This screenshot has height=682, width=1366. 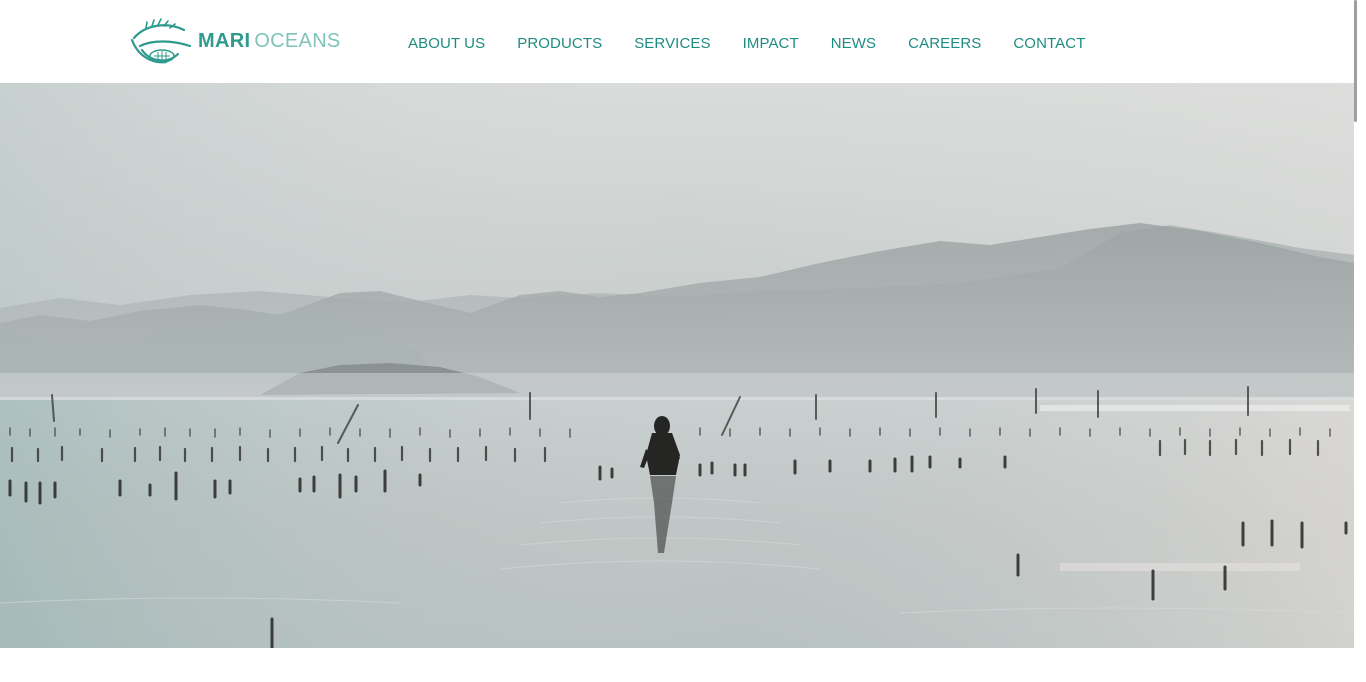 I want to click on scrollbar-thumb, so click(x=1355, y=61).